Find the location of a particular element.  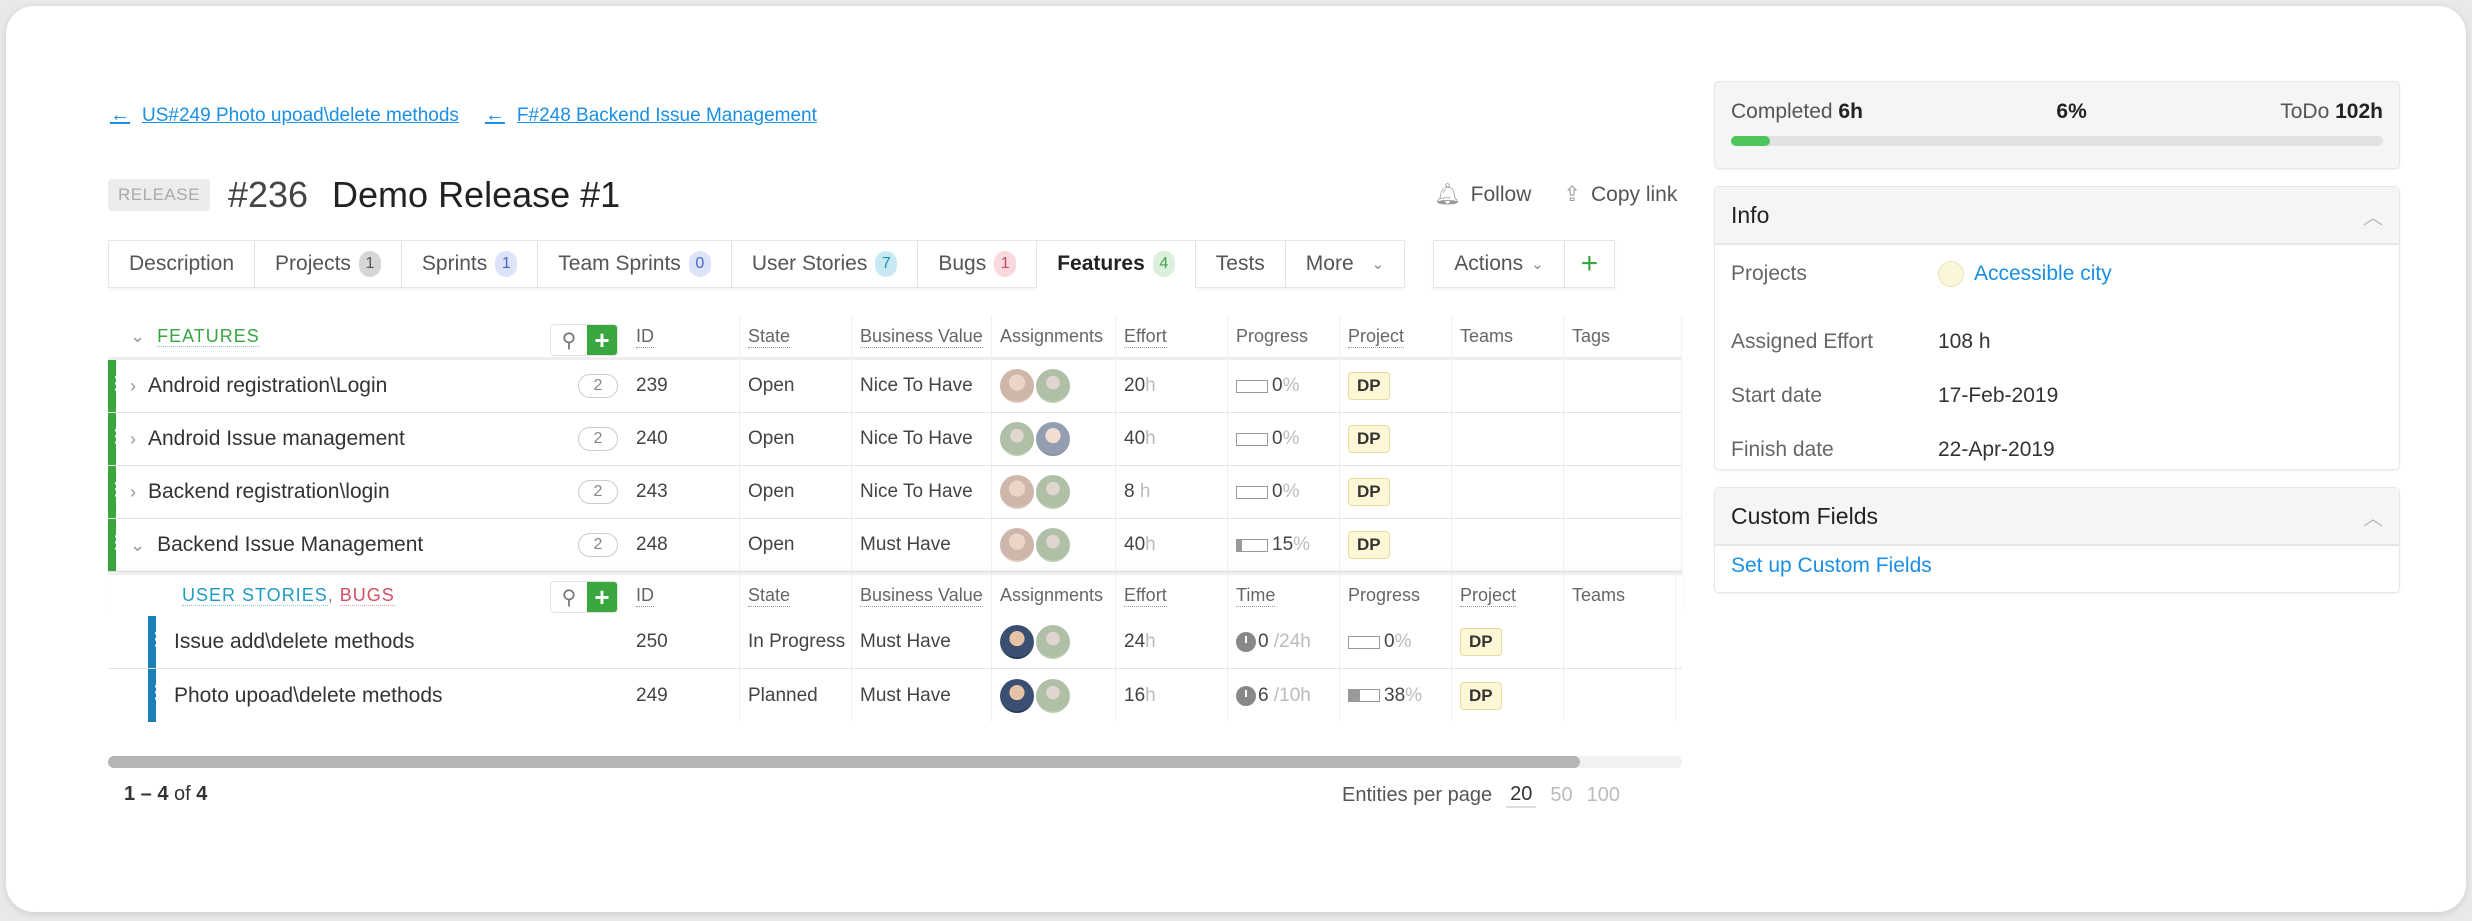

copy-link-button: ⇪ Copy link is located at coordinates (1620, 194).